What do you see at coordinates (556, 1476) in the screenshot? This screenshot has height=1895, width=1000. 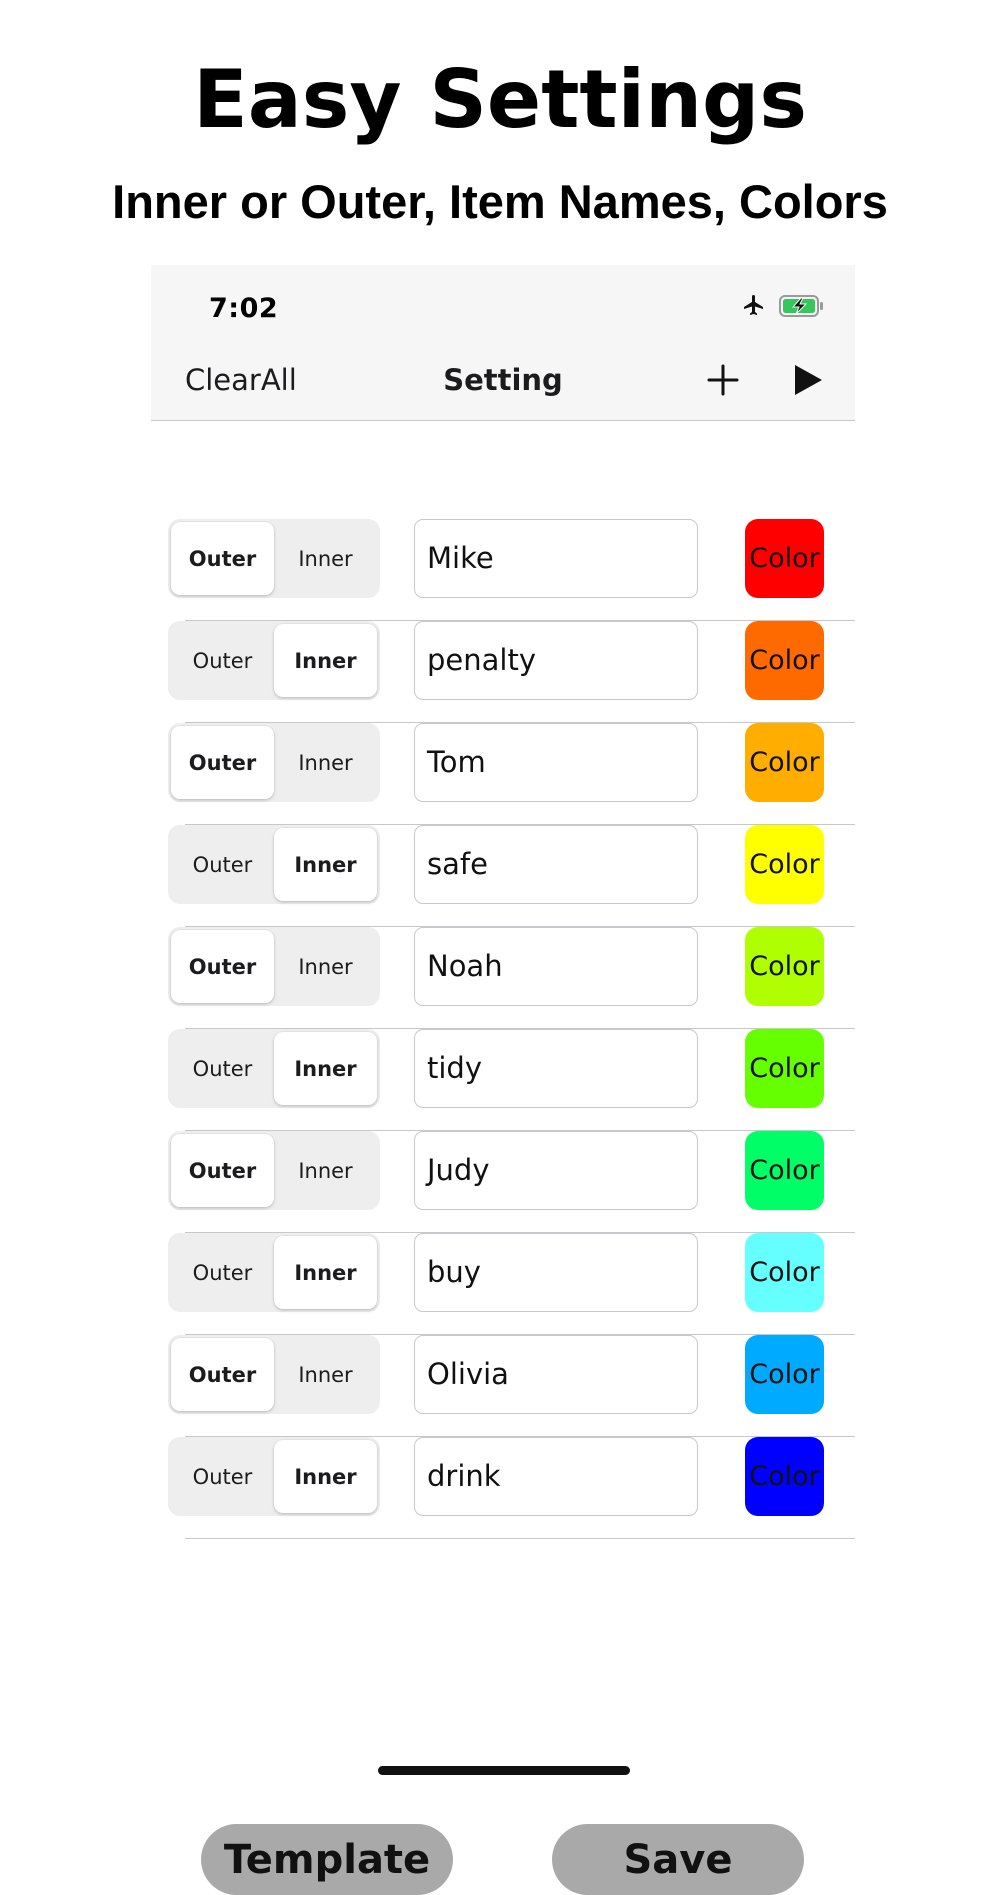 I see `item-name-field: drink` at bounding box center [556, 1476].